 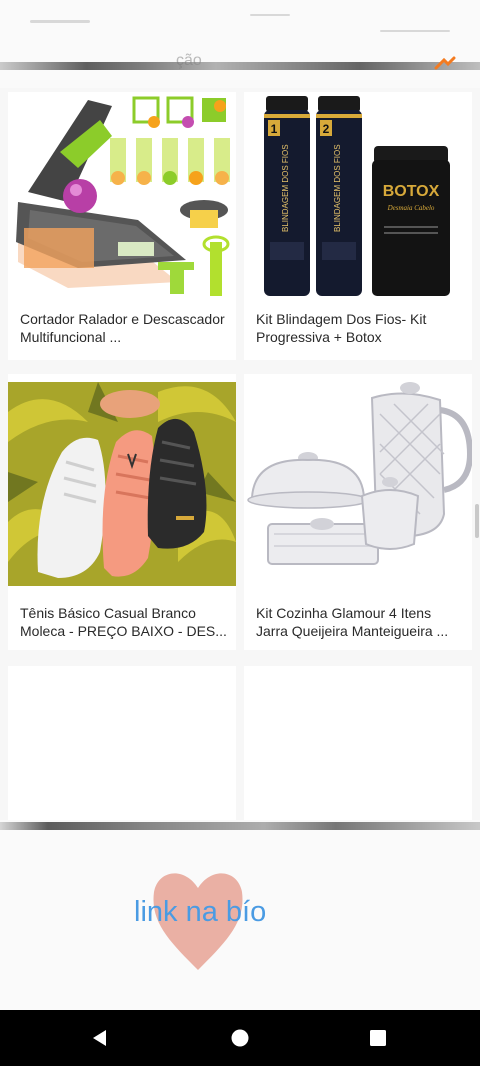 I want to click on sneakers-image, so click(x=122, y=484).